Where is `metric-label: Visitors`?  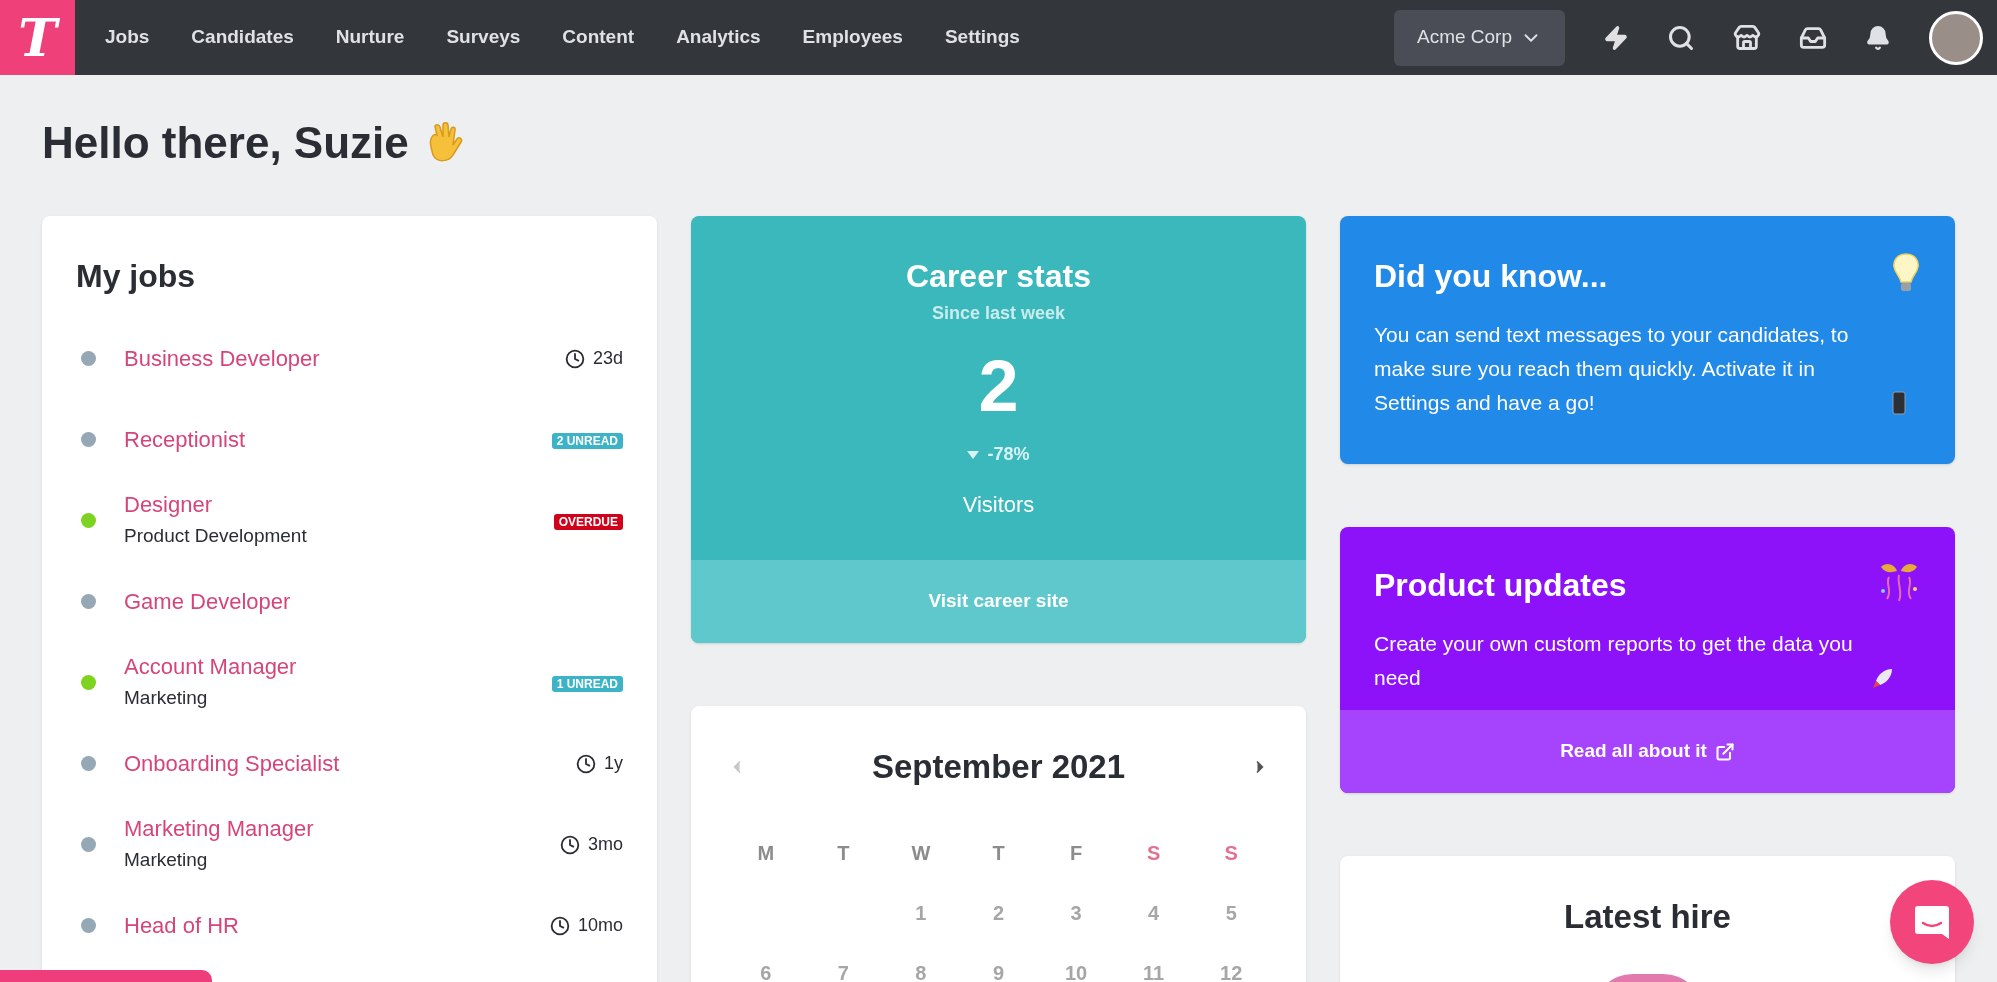 metric-label: Visitors is located at coordinates (998, 505).